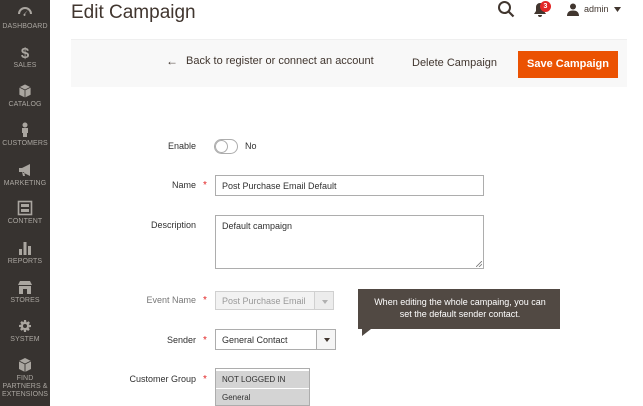 Image resolution: width=643 pixels, height=406 pixels. I want to click on nav-find-partners-label: Find Partners & Extensions, so click(25, 386).